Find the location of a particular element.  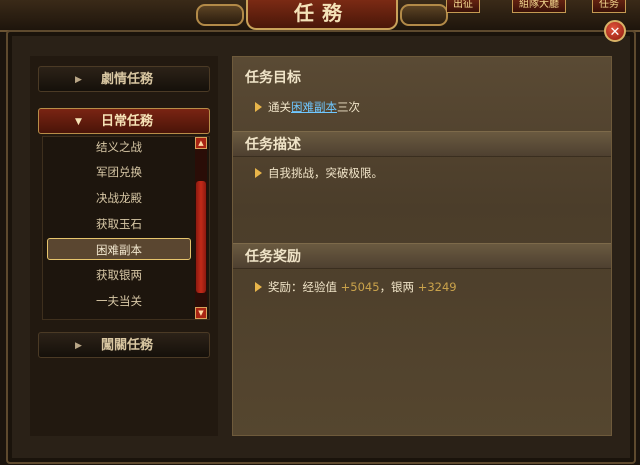

reward-mid: ，银两 is located at coordinates (397, 287).